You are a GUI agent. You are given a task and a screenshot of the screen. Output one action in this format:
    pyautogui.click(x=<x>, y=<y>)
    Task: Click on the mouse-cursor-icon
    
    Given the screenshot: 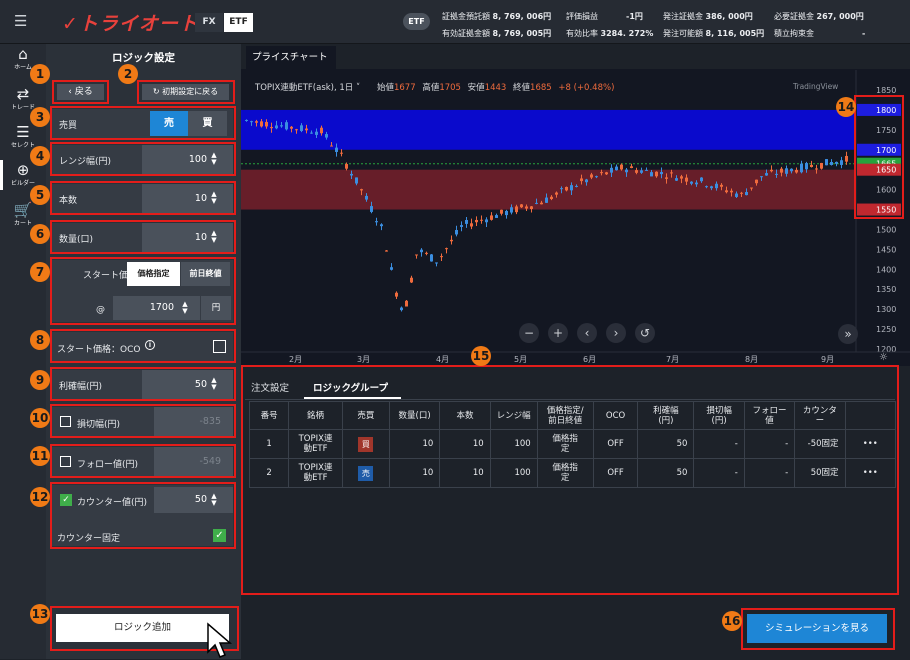 What is the action you would take?
    pyautogui.click(x=220, y=640)
    